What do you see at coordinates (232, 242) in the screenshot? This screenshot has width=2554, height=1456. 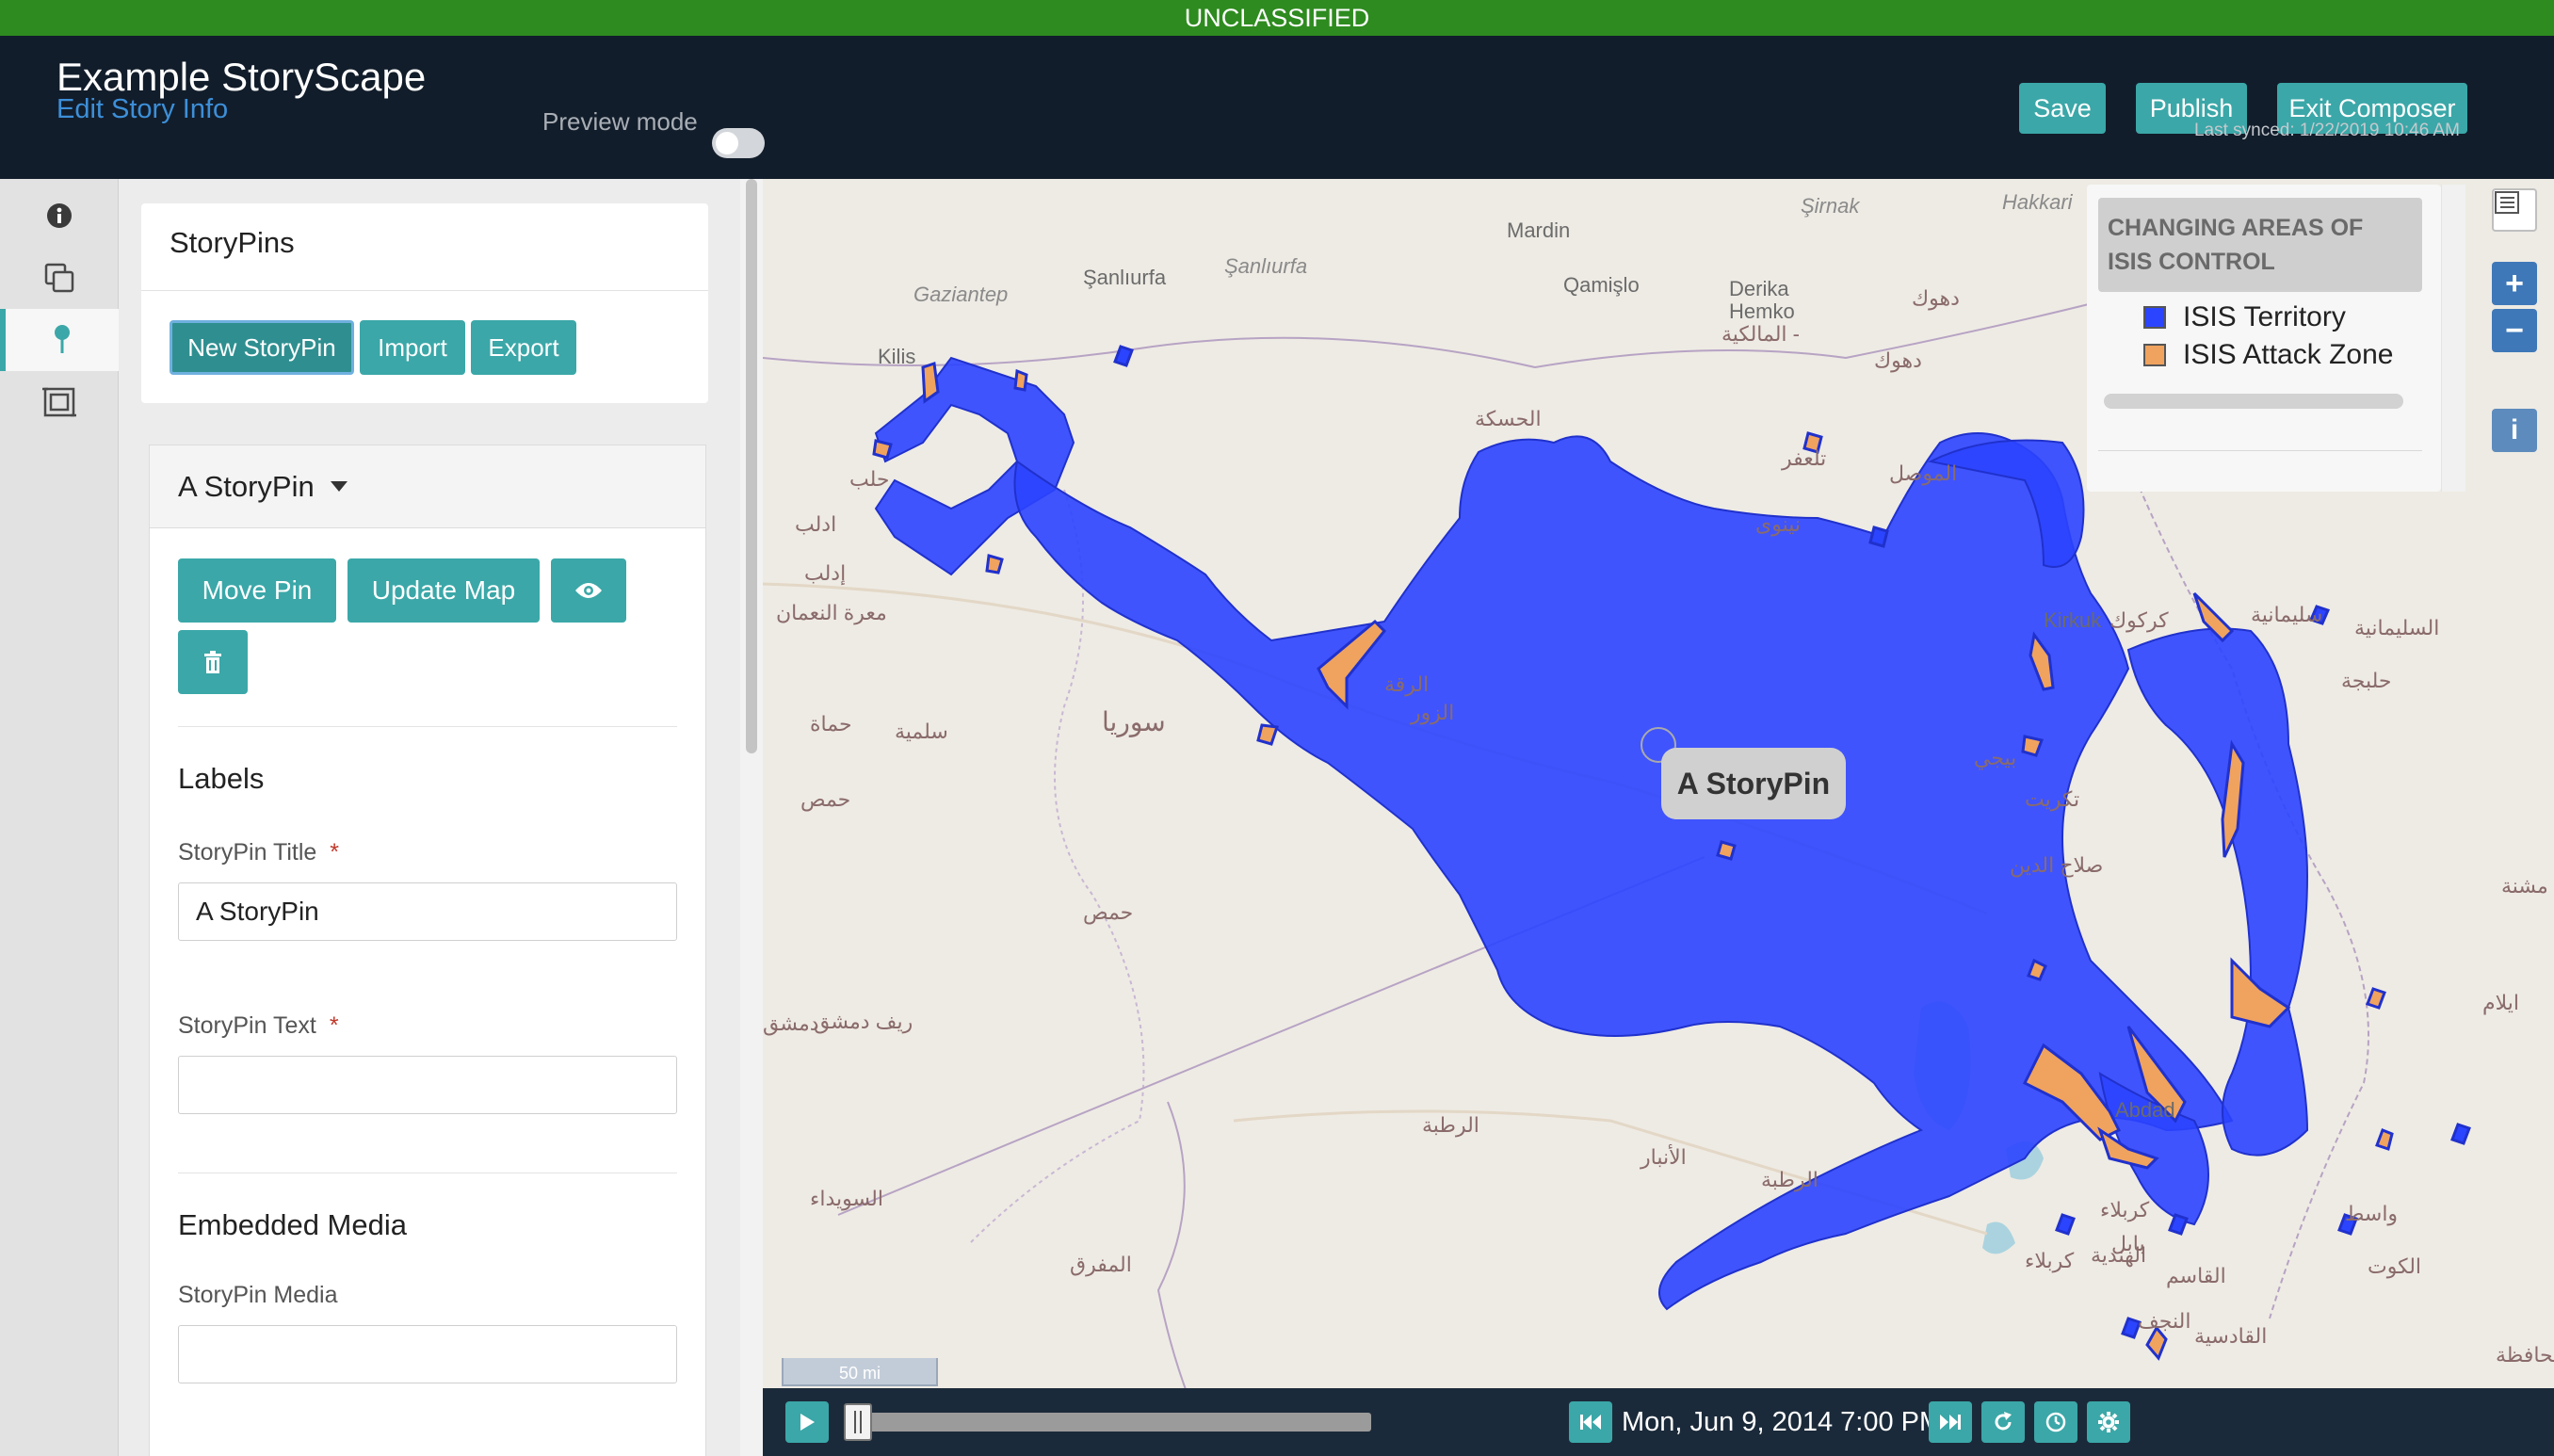 I see `storypins-heading: StoryPins` at bounding box center [232, 242].